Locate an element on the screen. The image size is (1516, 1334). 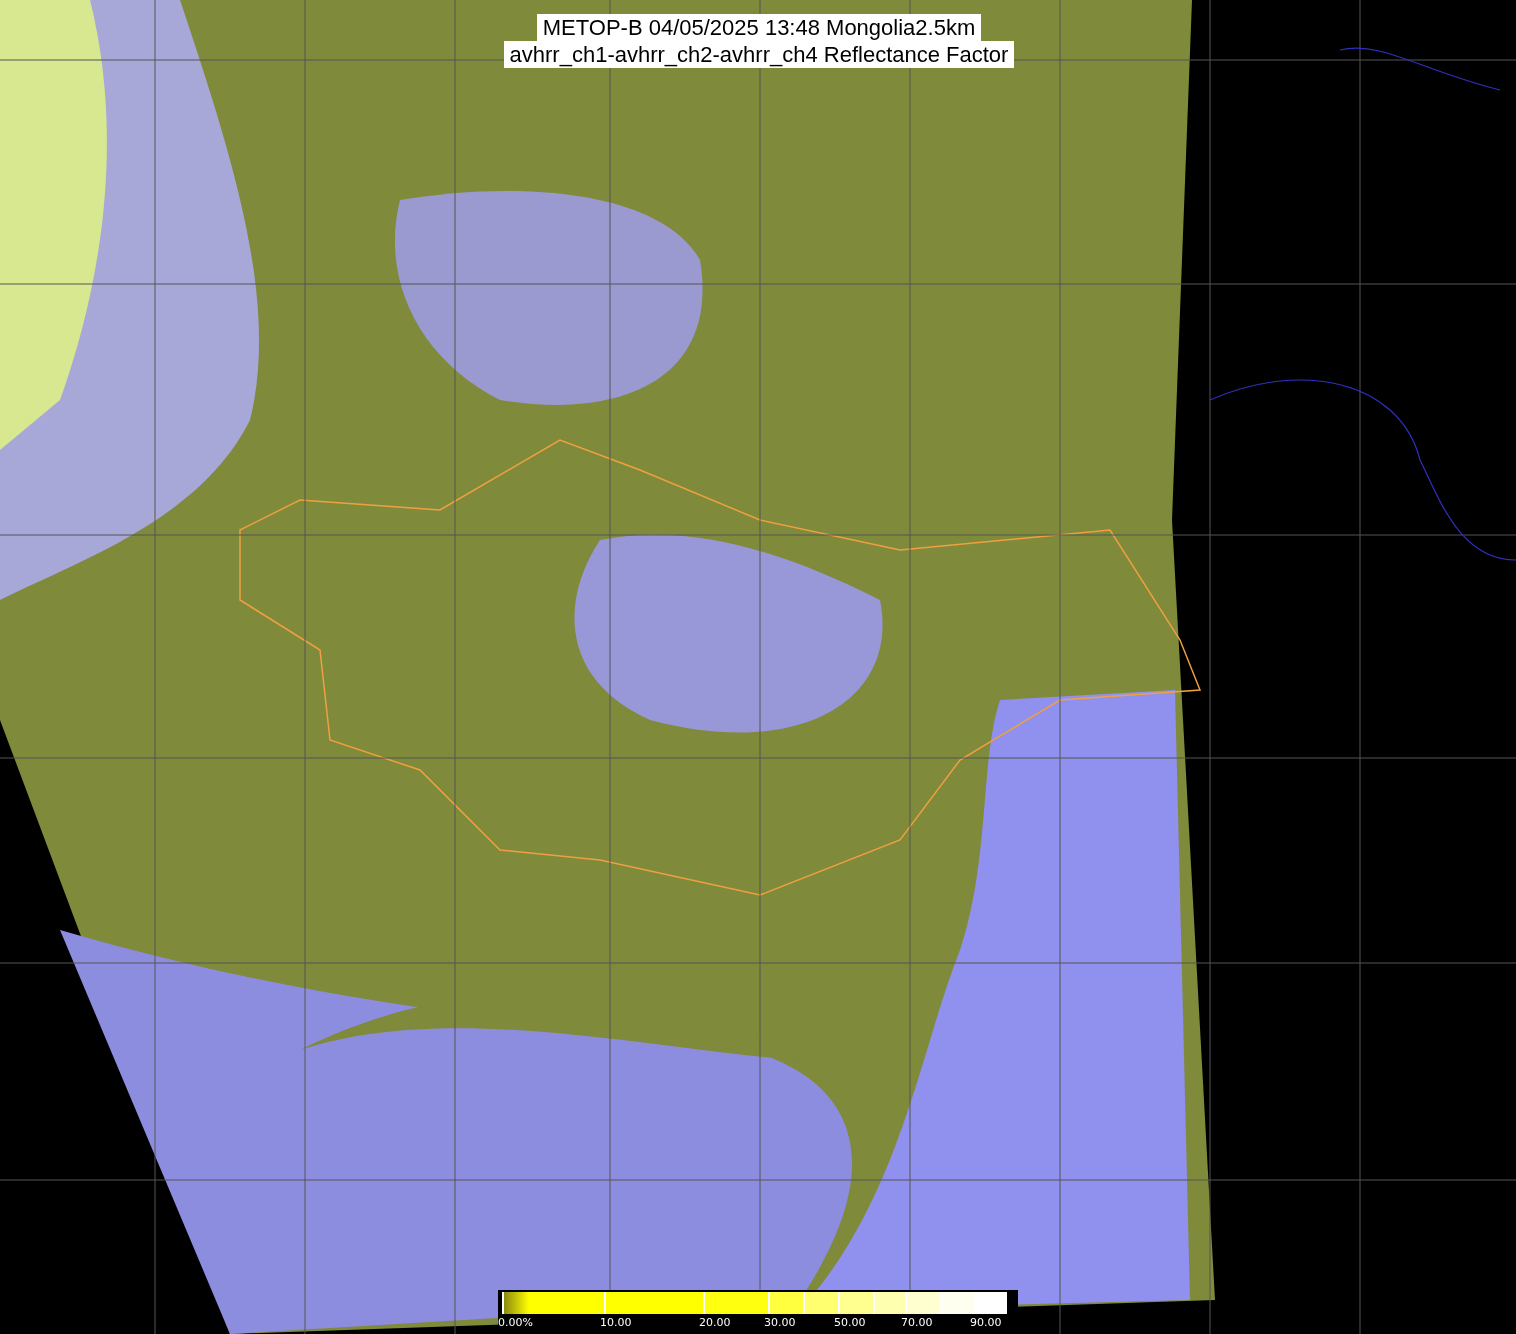
scale-label: 50.00 is located at coordinates (850, 1323).